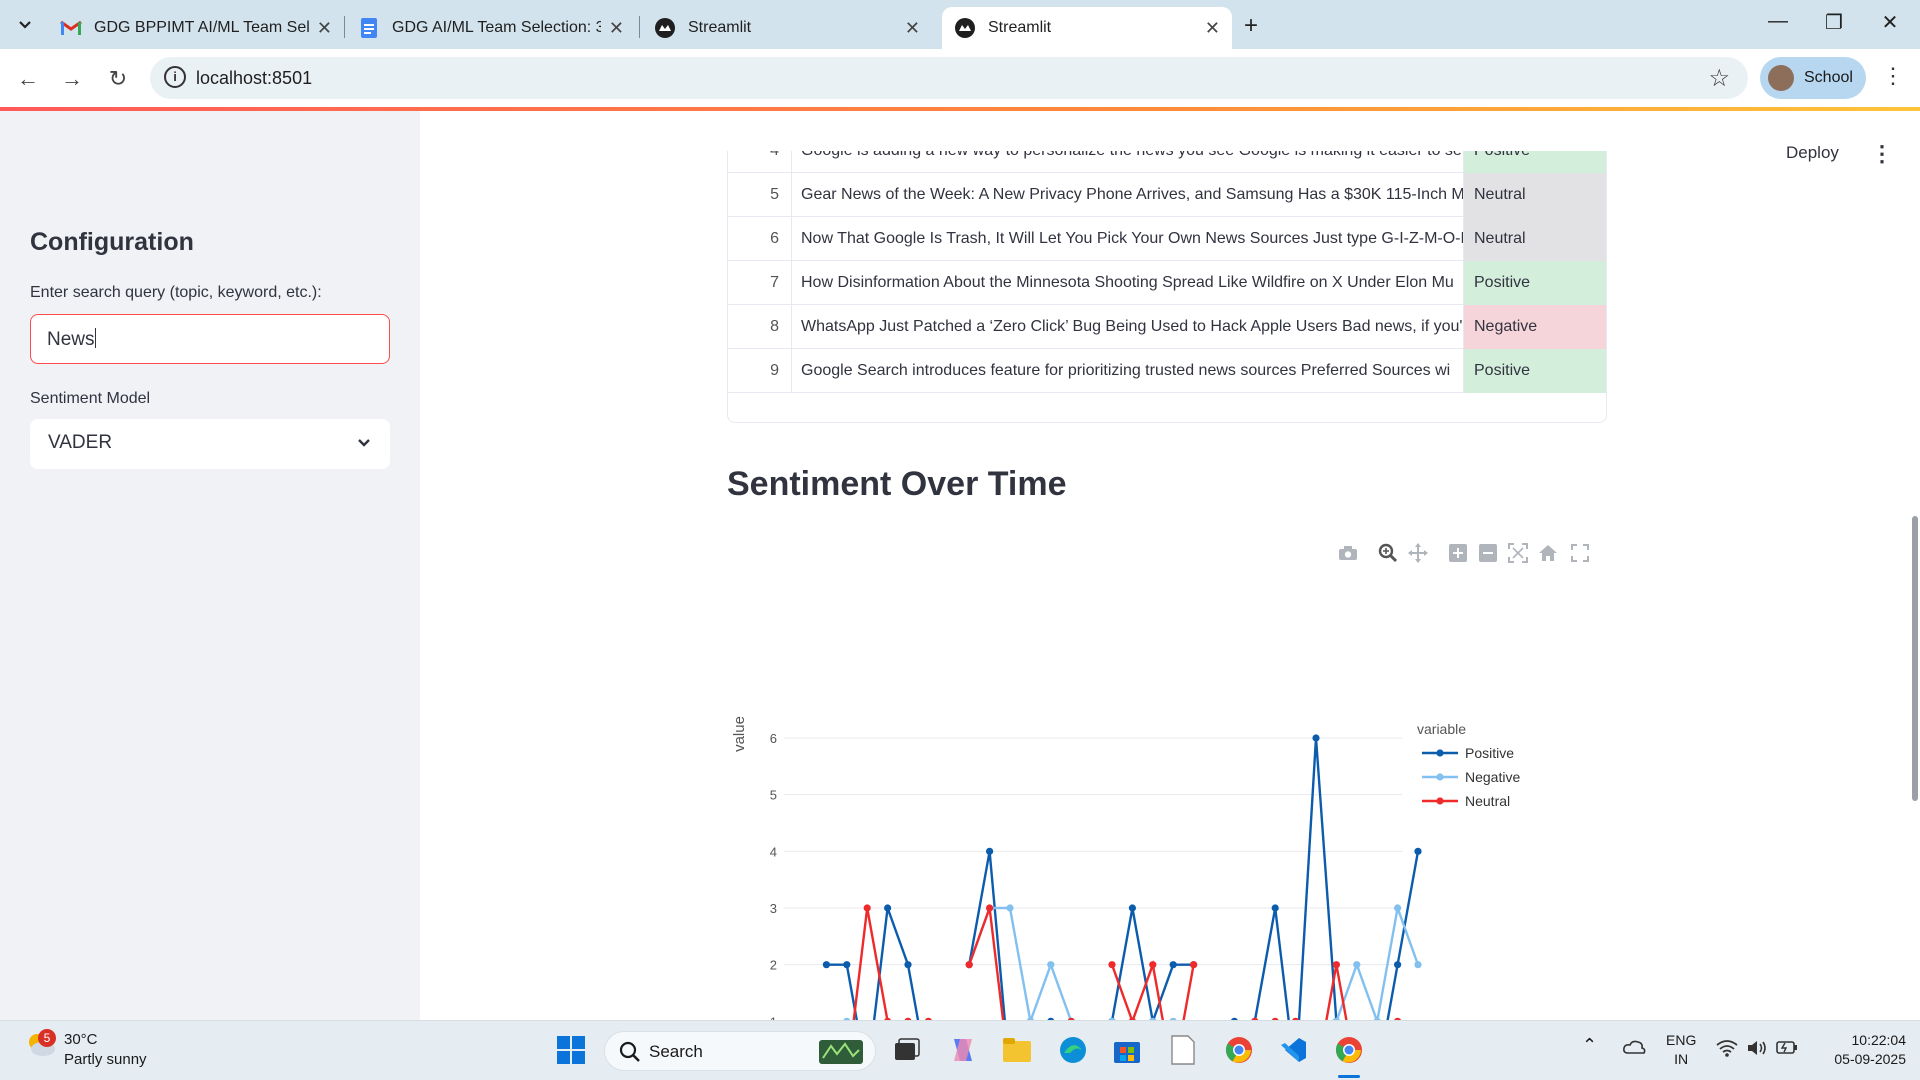 The image size is (1920, 1080). What do you see at coordinates (571, 1050) in the screenshot?
I see `windows-start-icon` at bounding box center [571, 1050].